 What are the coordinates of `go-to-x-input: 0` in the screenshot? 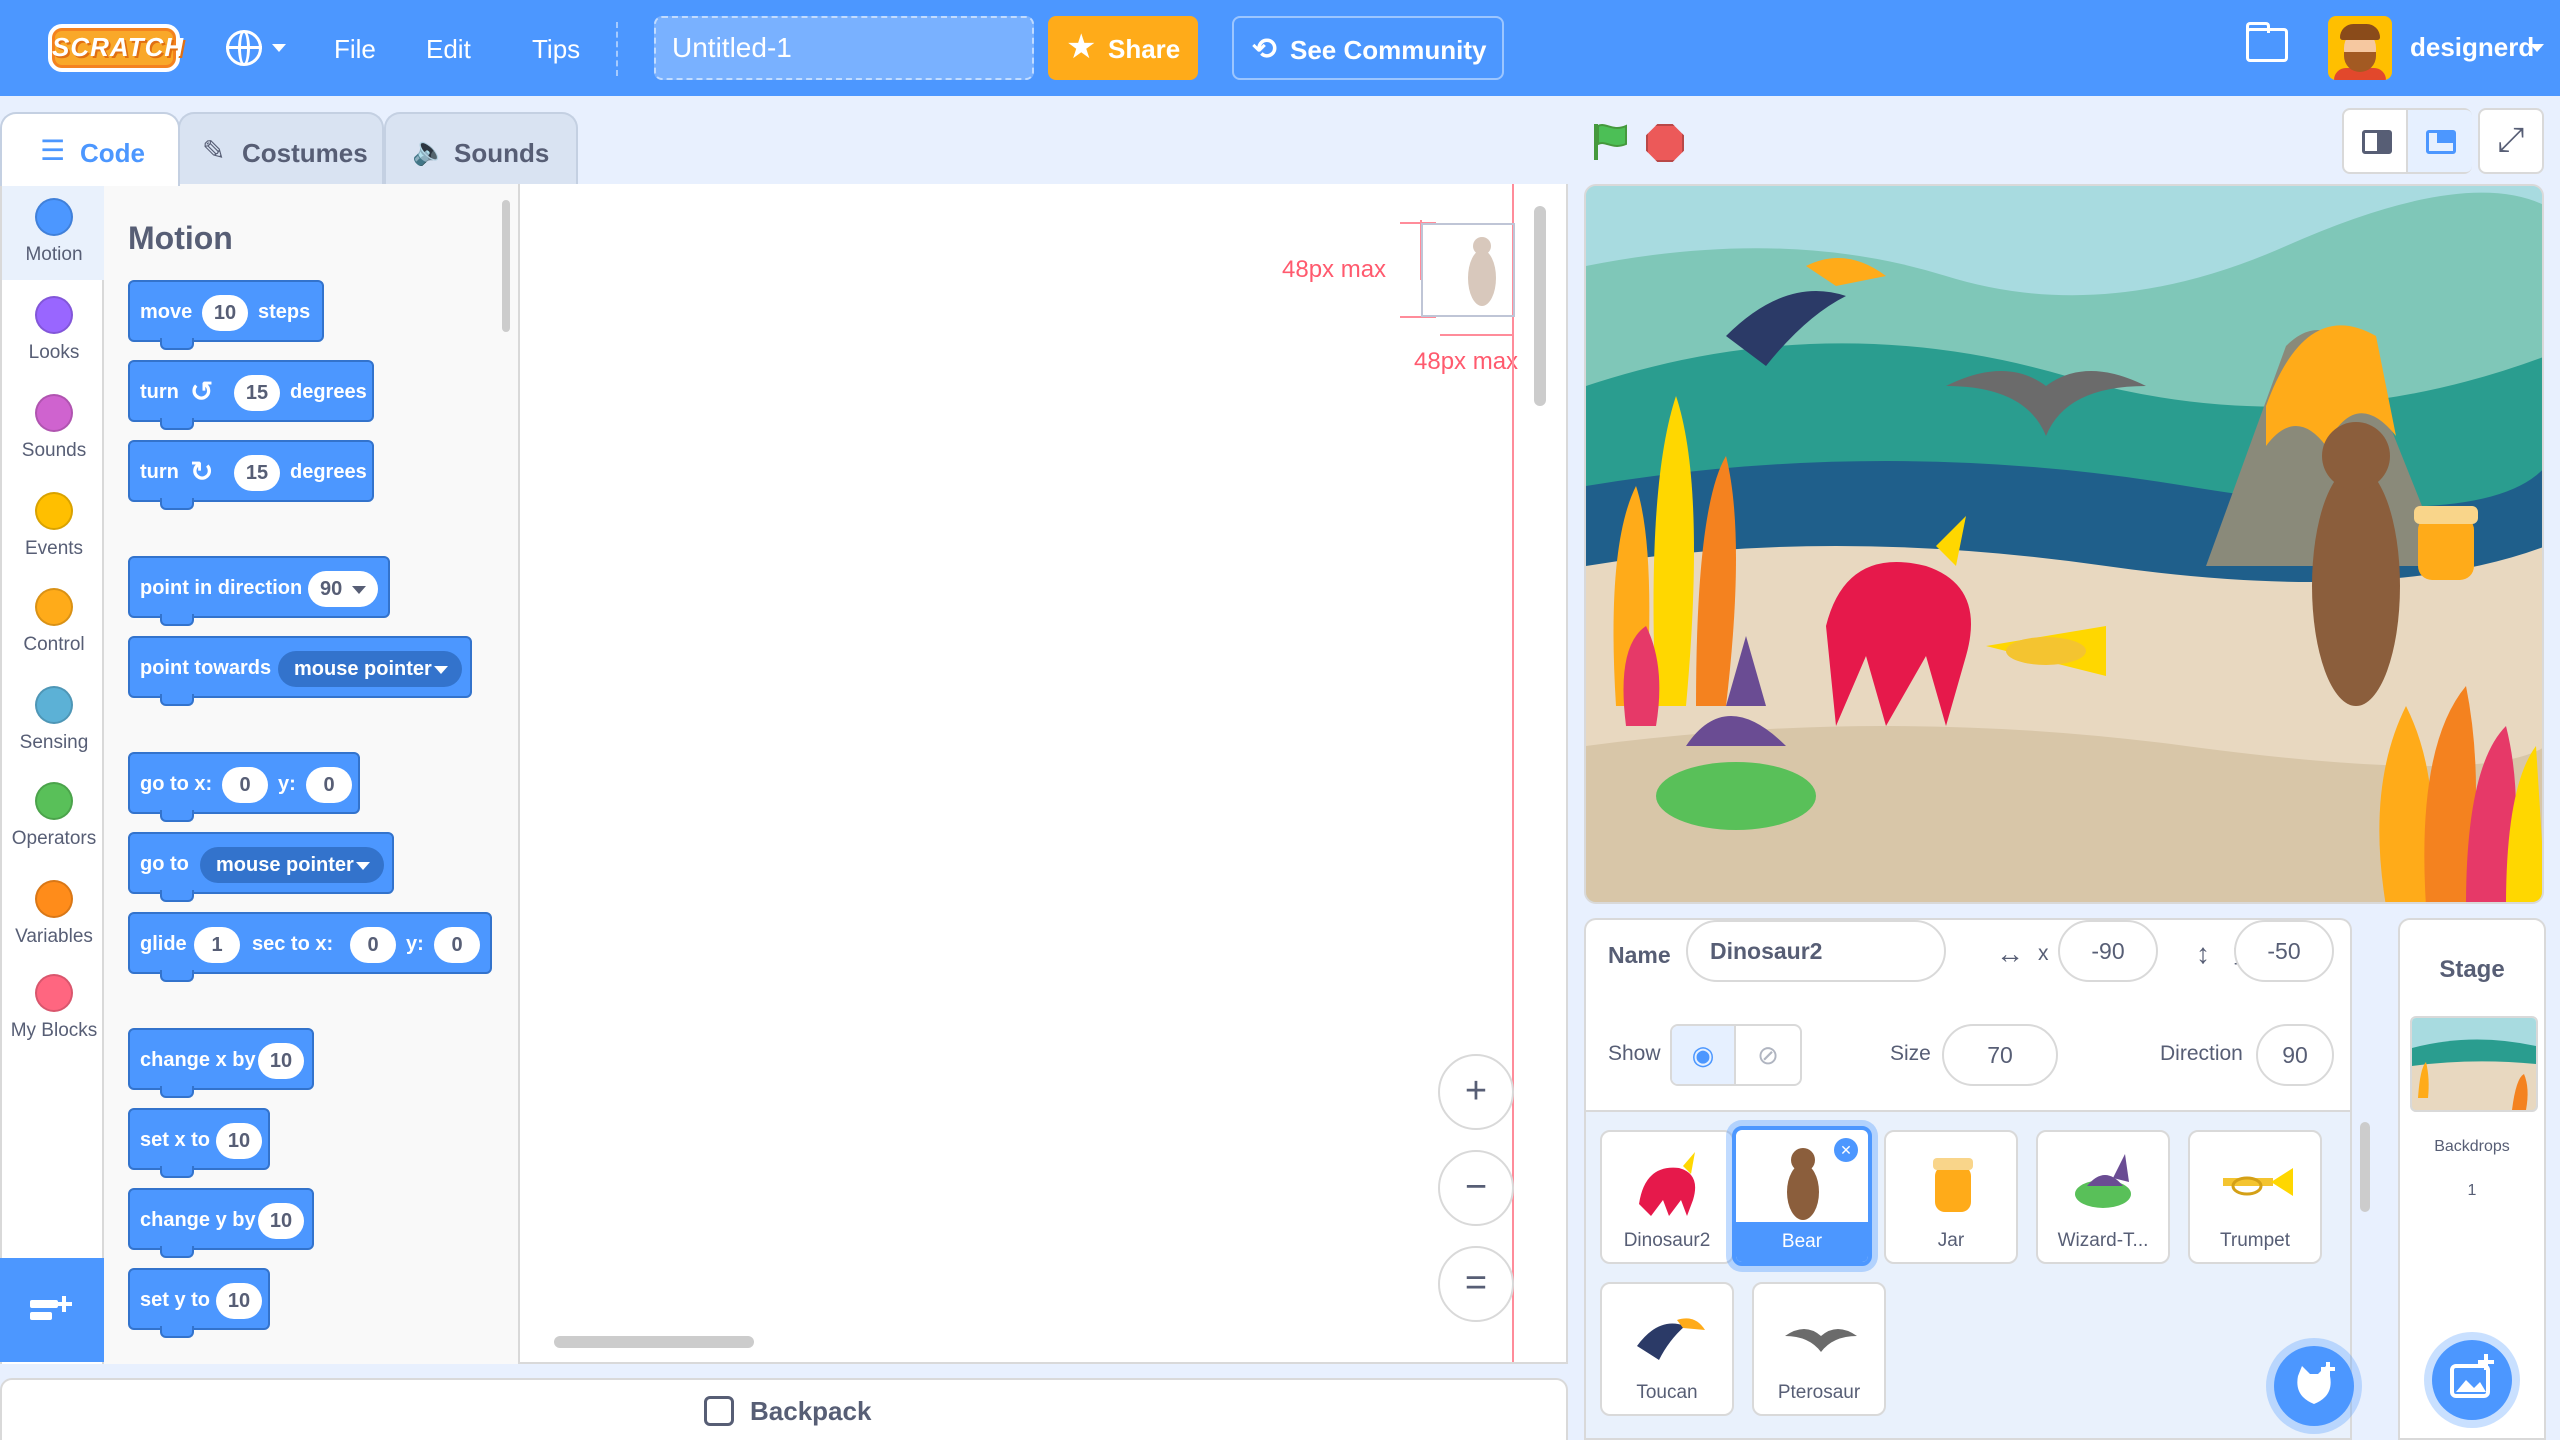 It's located at (245, 785).